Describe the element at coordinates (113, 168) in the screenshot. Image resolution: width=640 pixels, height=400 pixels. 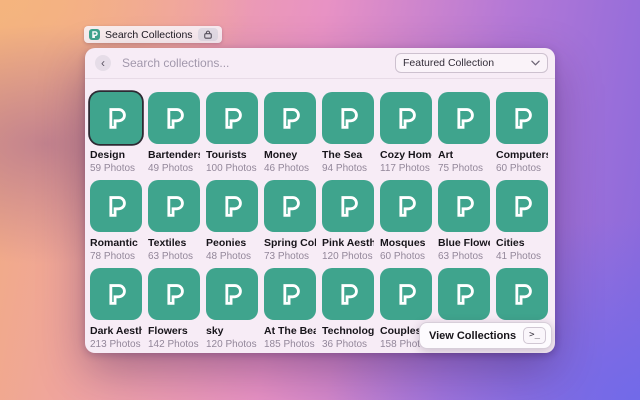
I see `collection-photo-count: 59 Photos` at that location.